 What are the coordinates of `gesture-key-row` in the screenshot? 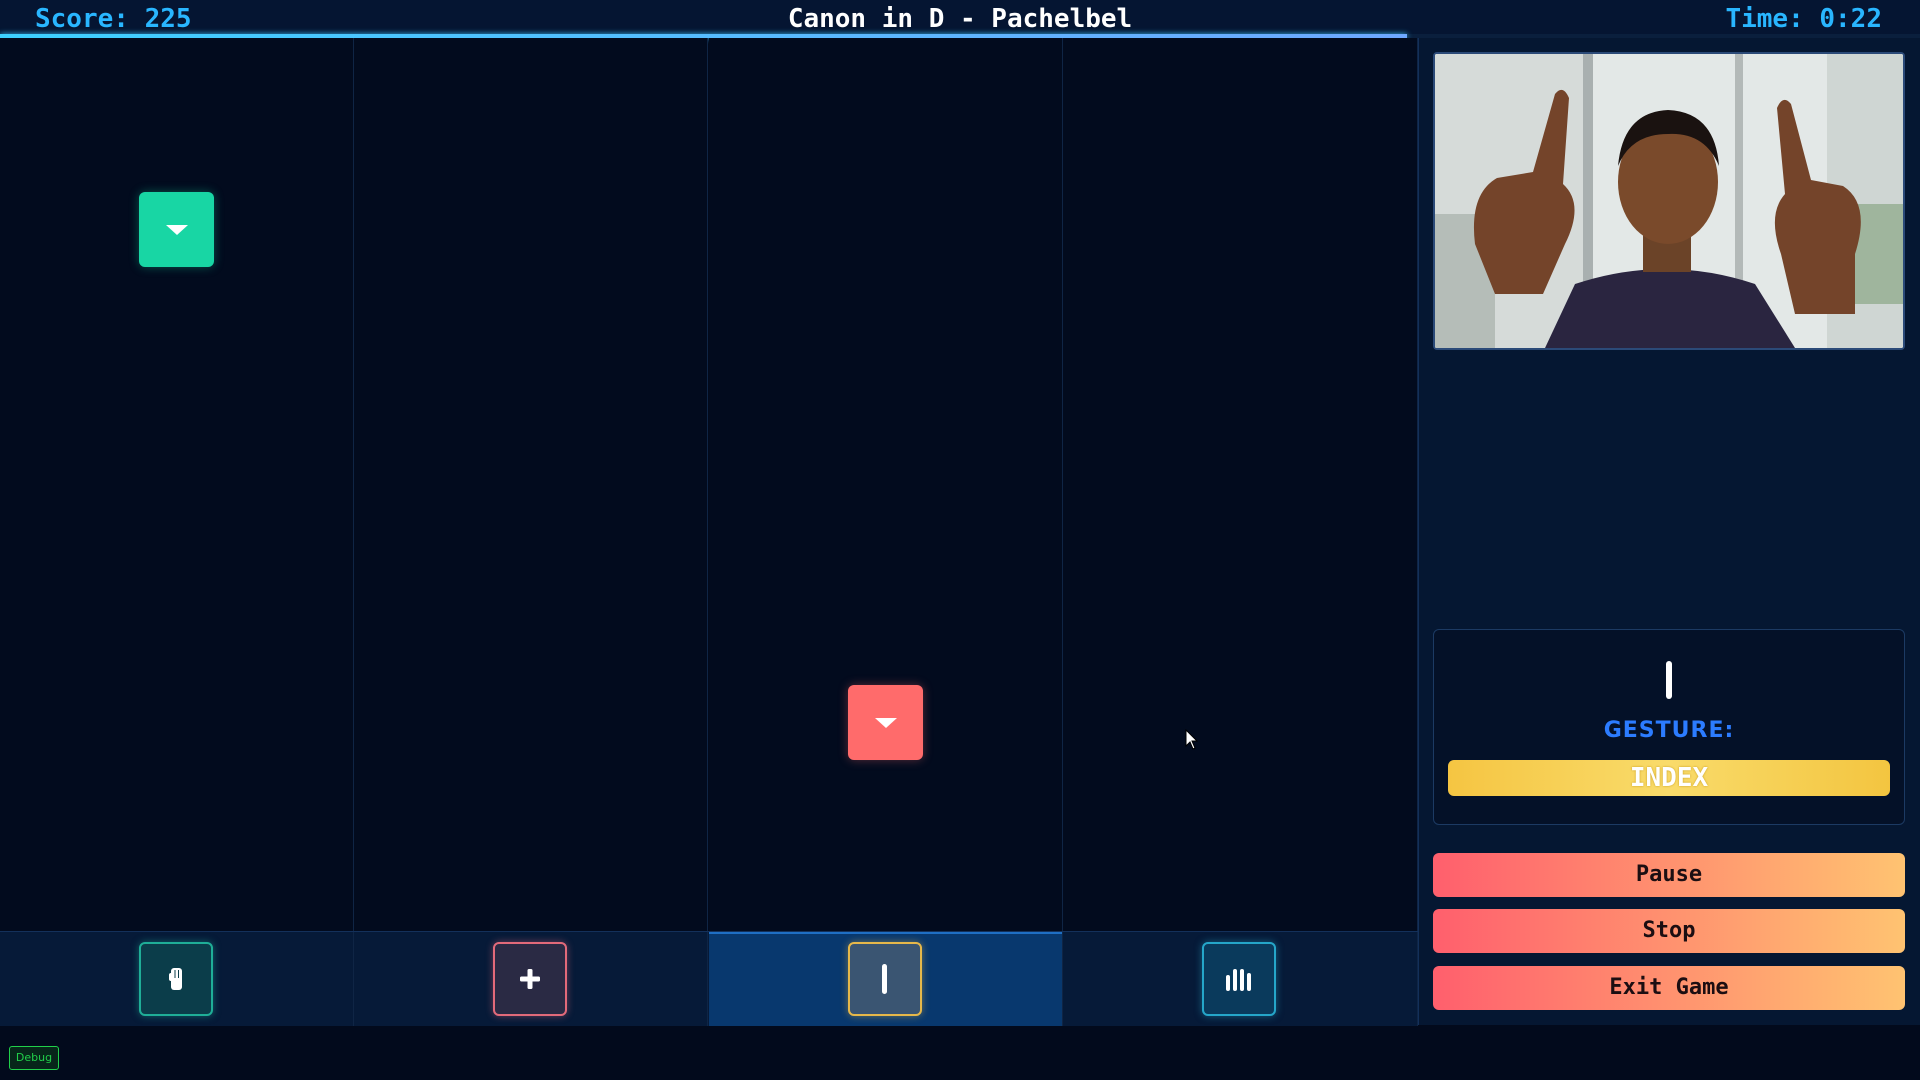 It's located at (709, 978).